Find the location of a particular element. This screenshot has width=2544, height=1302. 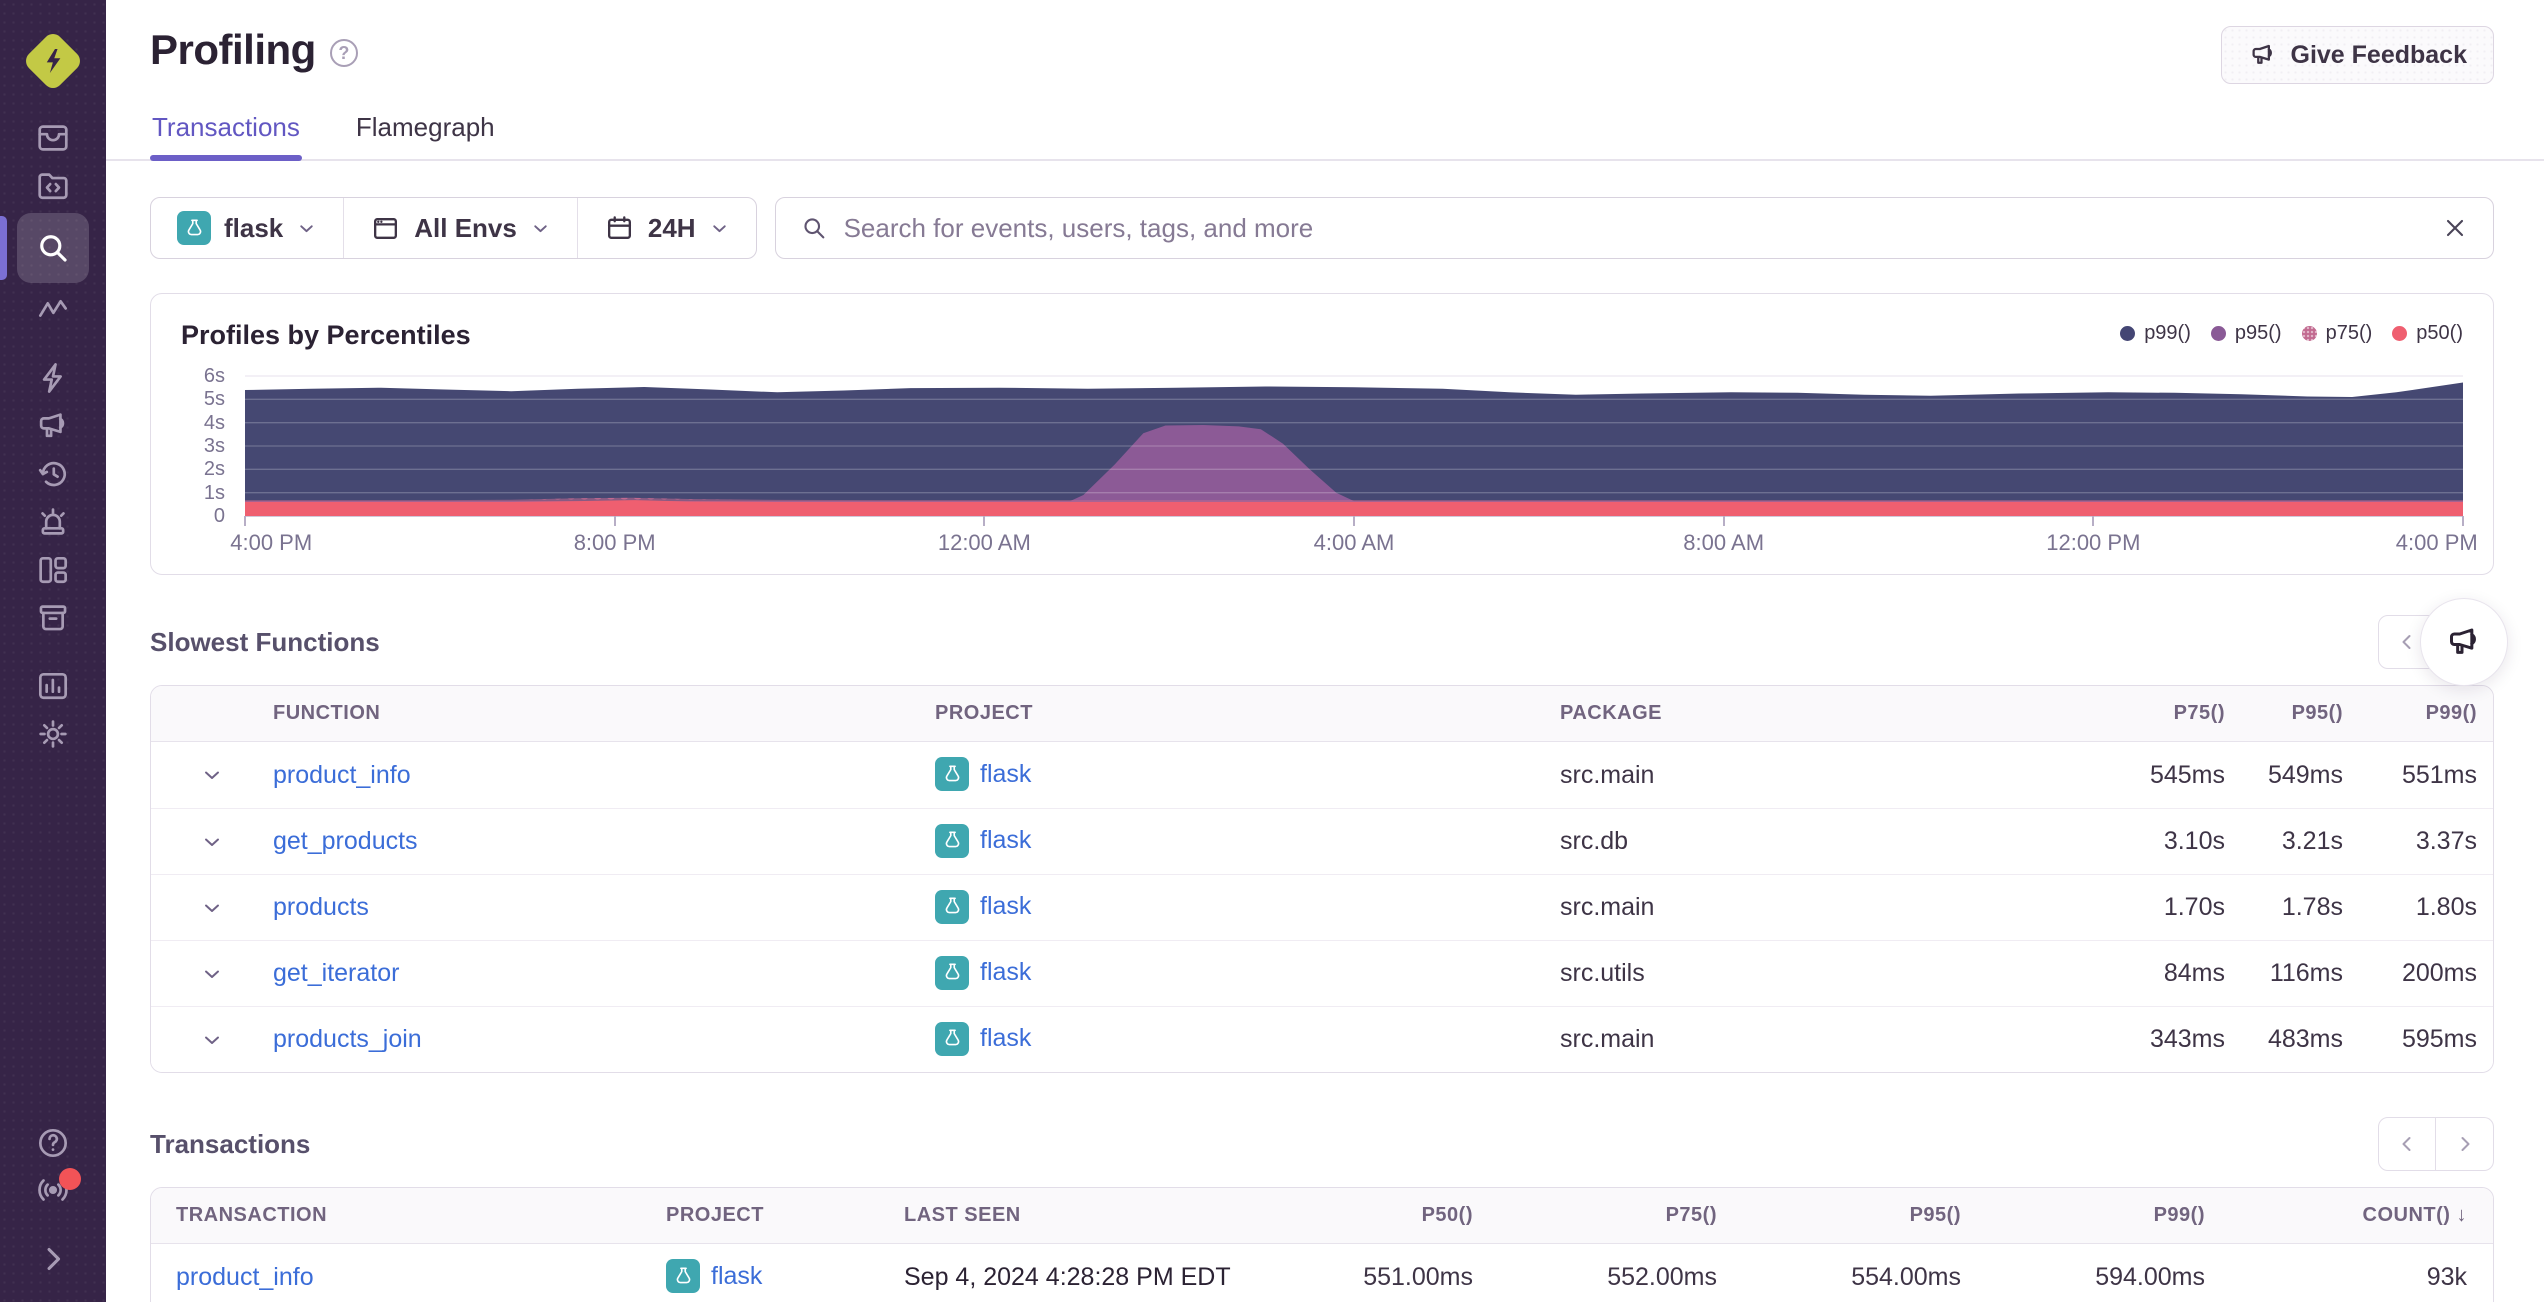

project-filter: flask is located at coordinates (247, 228).